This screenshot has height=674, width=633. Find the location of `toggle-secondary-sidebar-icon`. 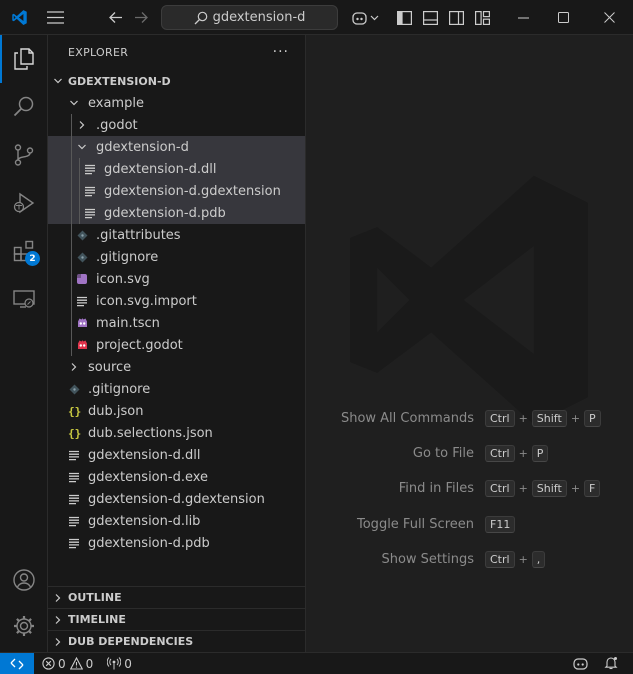

toggle-secondary-sidebar-icon is located at coordinates (456, 17).